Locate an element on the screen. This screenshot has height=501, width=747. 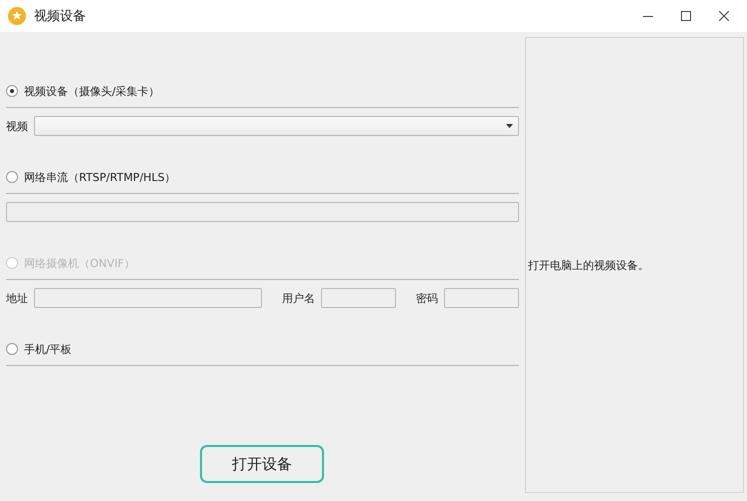
radio-label: 网络串流（RTSP/RTMP/HLS） is located at coordinates (100, 177).